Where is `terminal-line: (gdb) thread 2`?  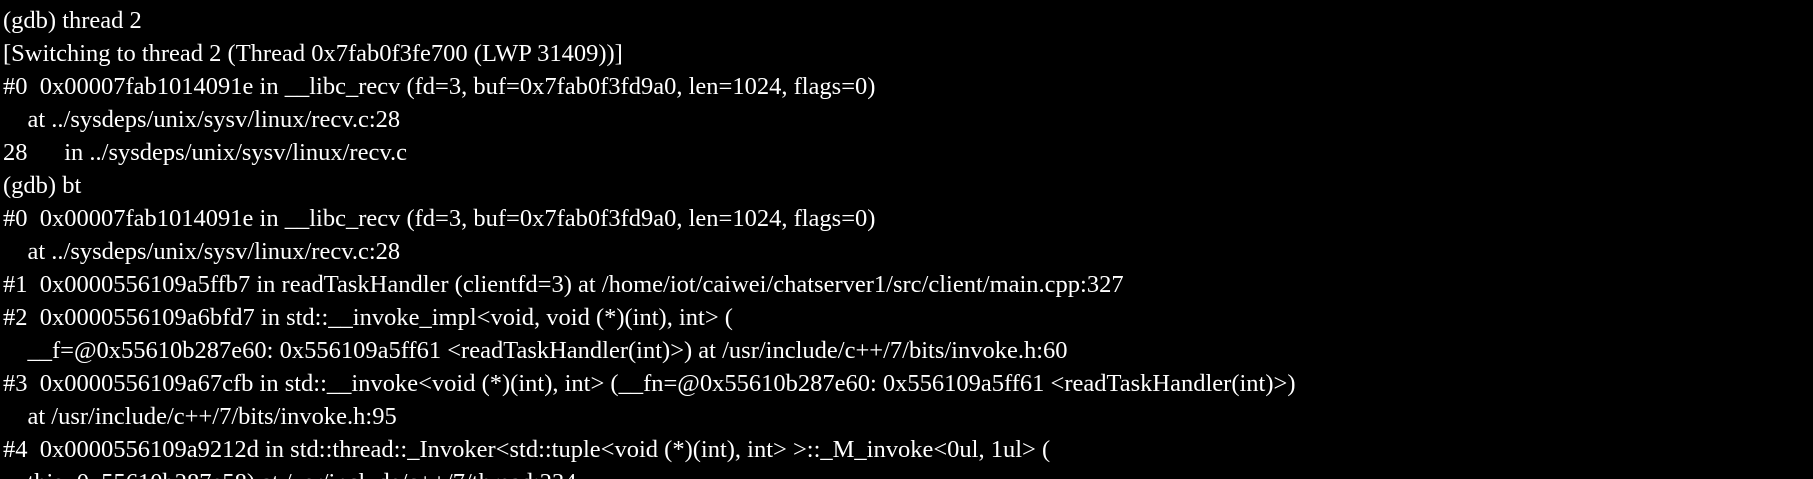
terminal-line: (gdb) thread 2 is located at coordinates (72, 20).